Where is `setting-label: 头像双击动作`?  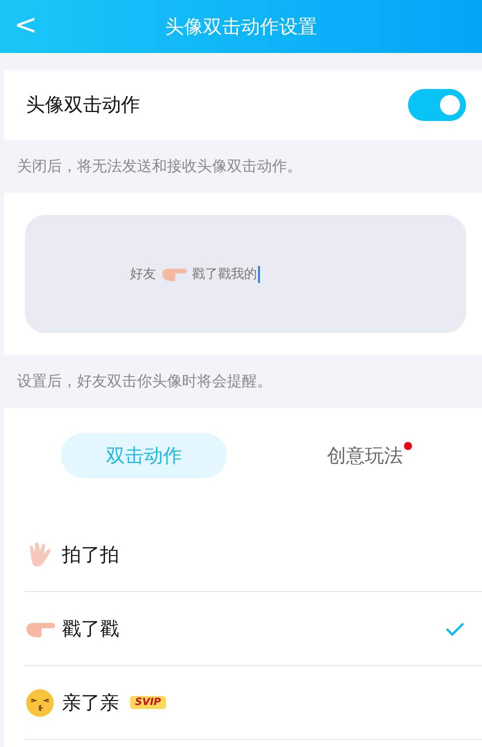 setting-label: 头像双击动作 is located at coordinates (83, 105).